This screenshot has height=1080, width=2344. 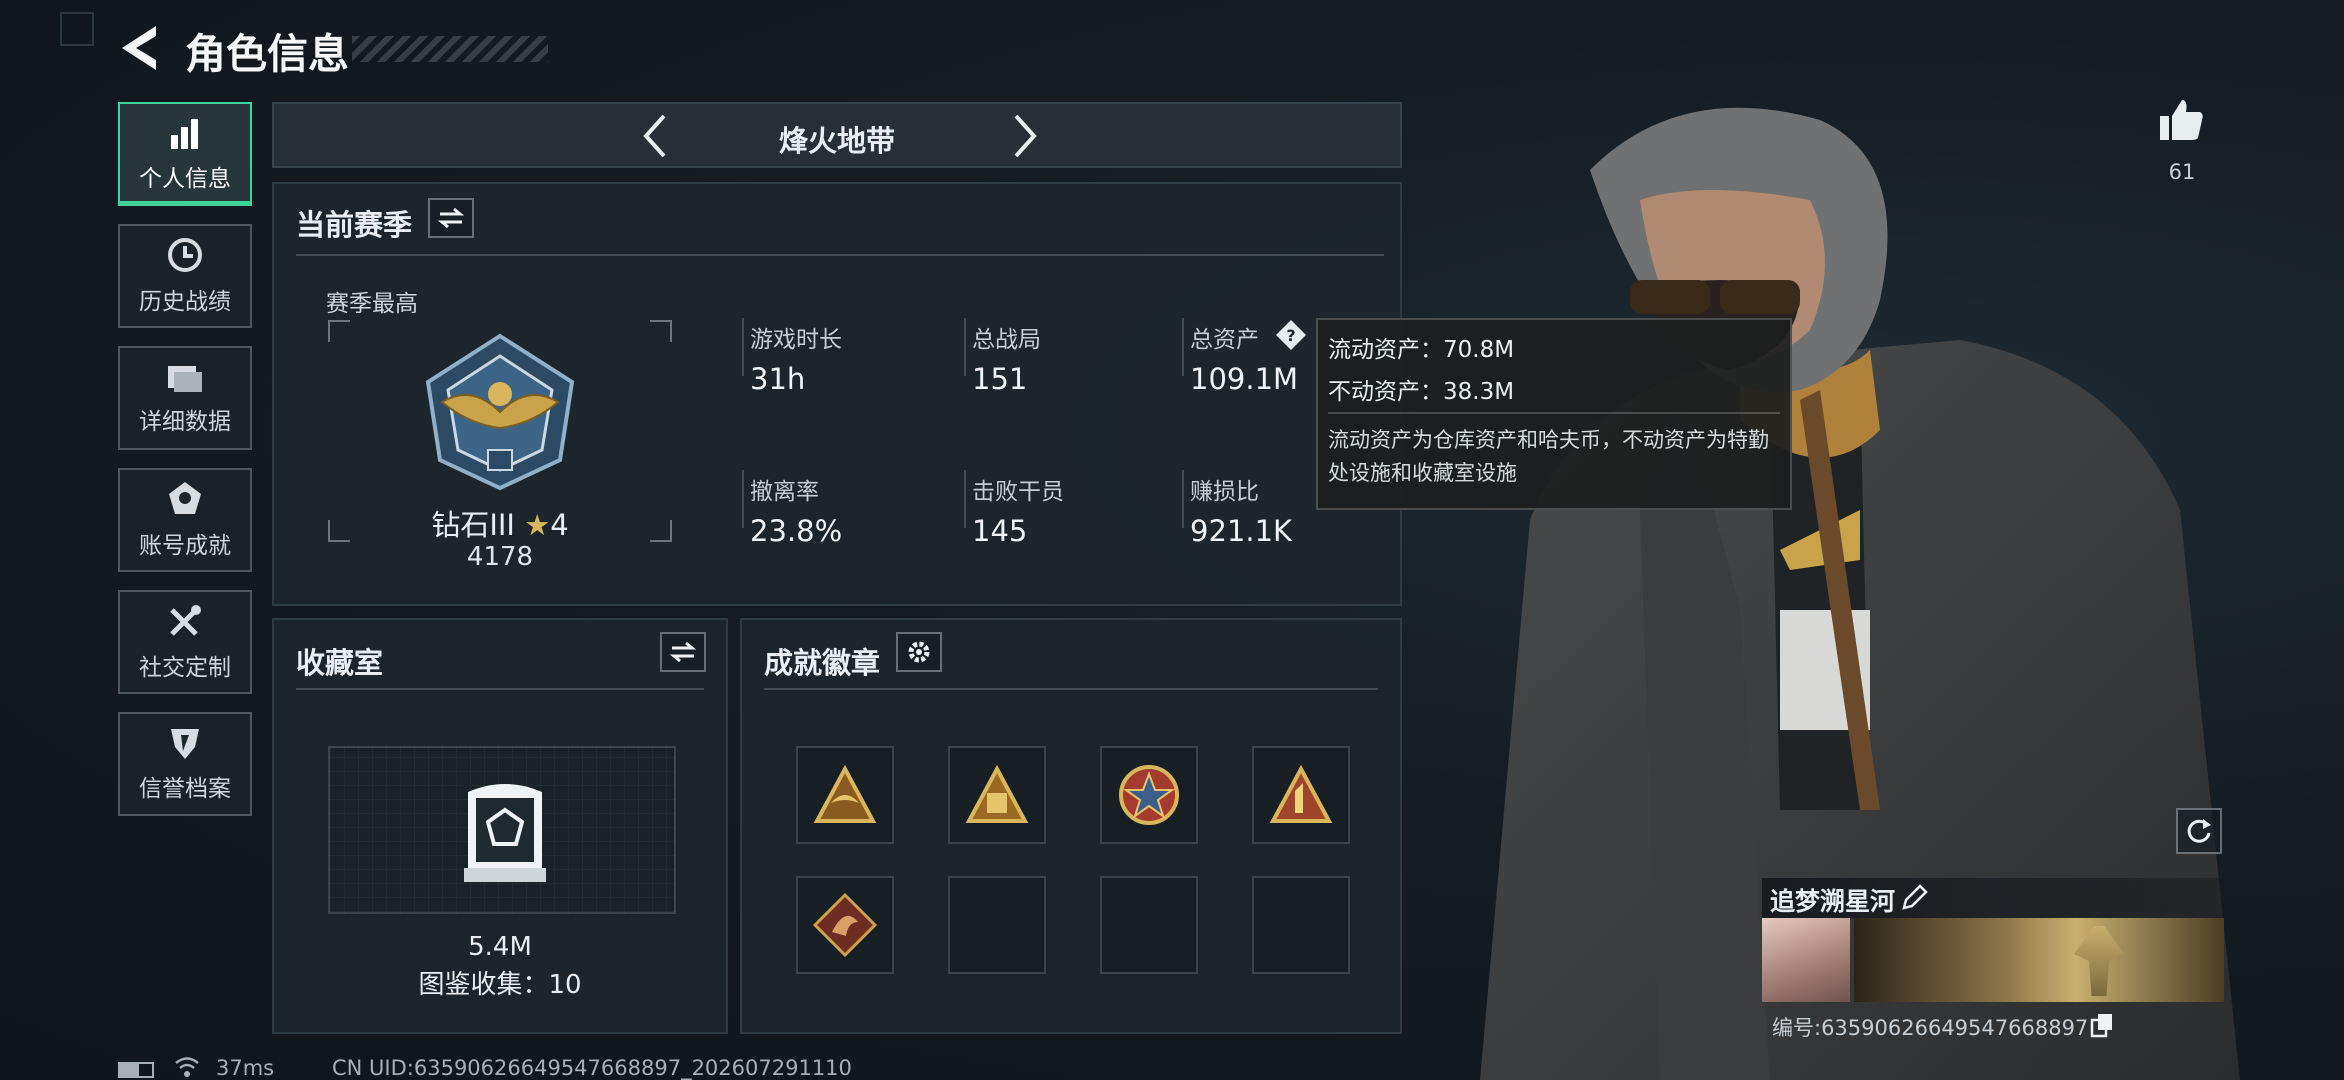 I want to click on achievements-panel: 成就徽章, so click(x=1071, y=826).